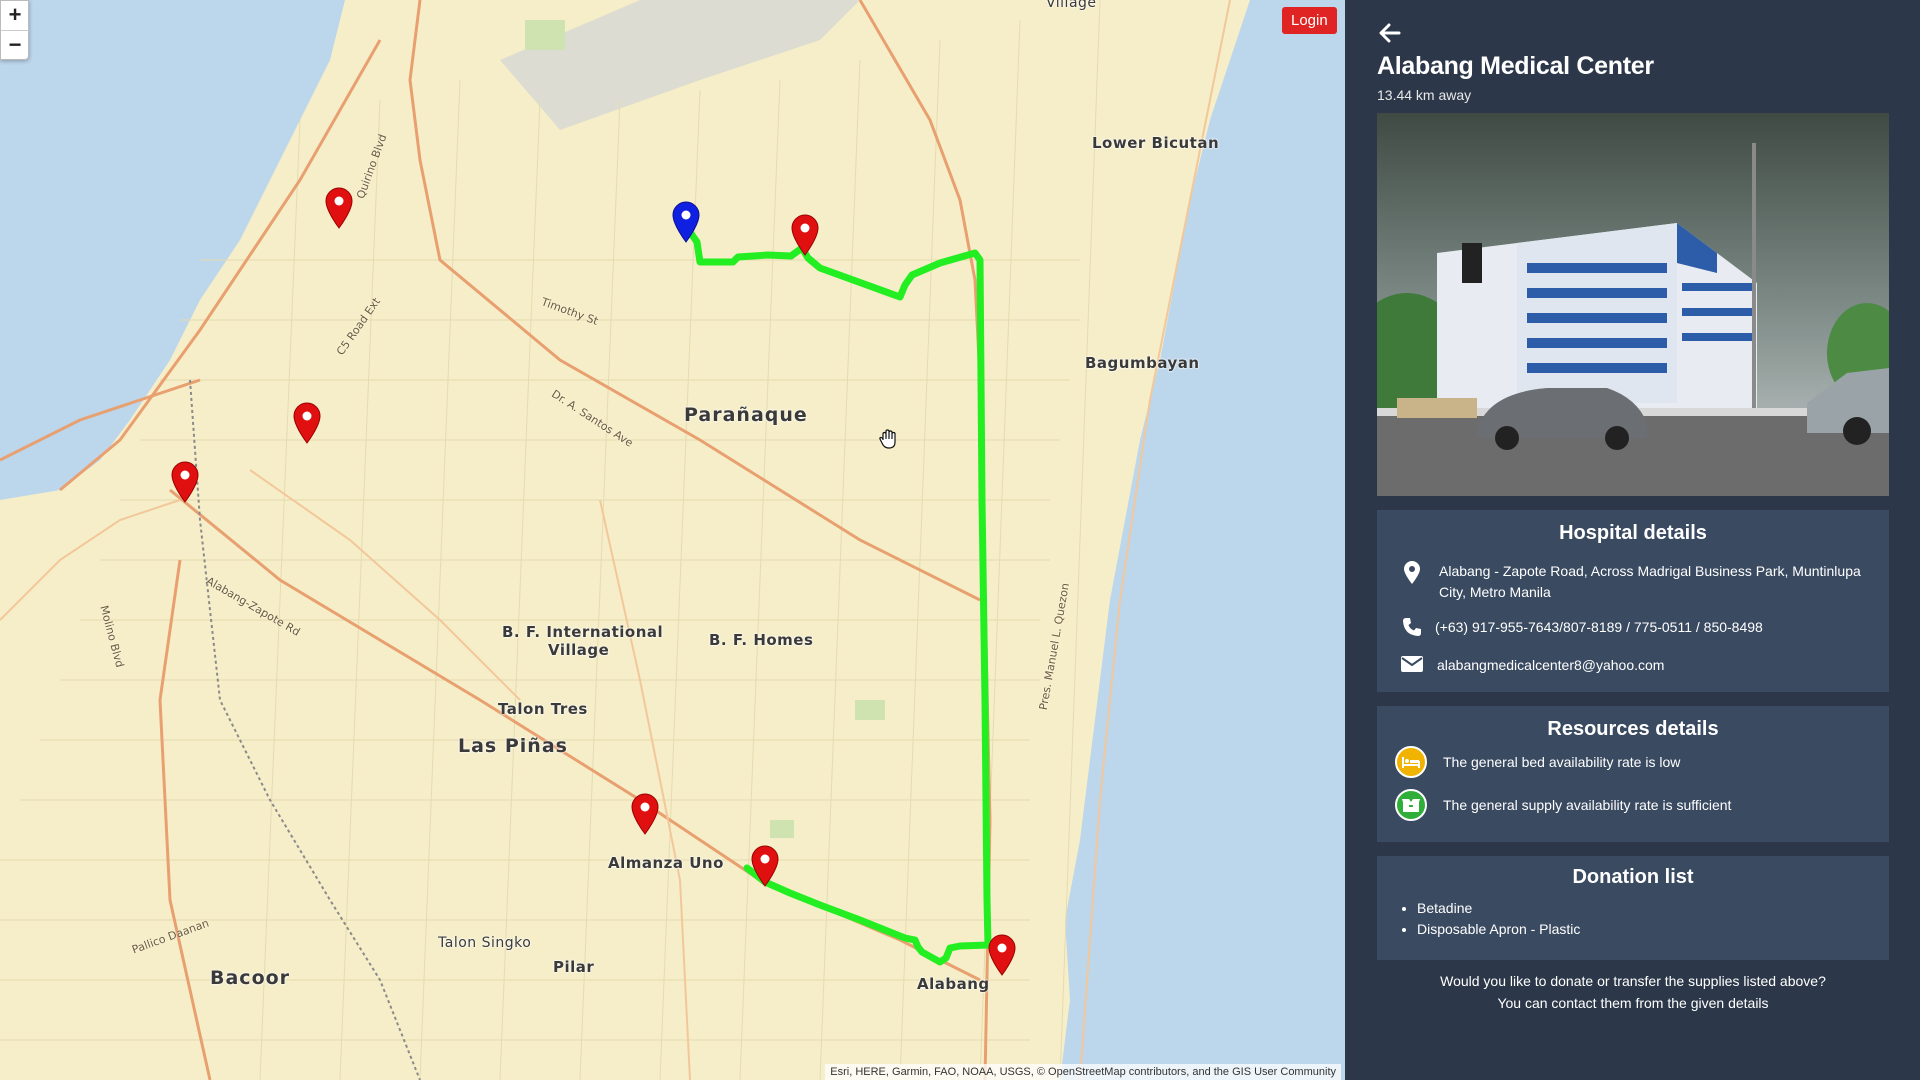 This screenshot has height=1080, width=1920. What do you see at coordinates (1562, 762) in the screenshot?
I see `bed-availability-text: The general bed availability rate is low` at bounding box center [1562, 762].